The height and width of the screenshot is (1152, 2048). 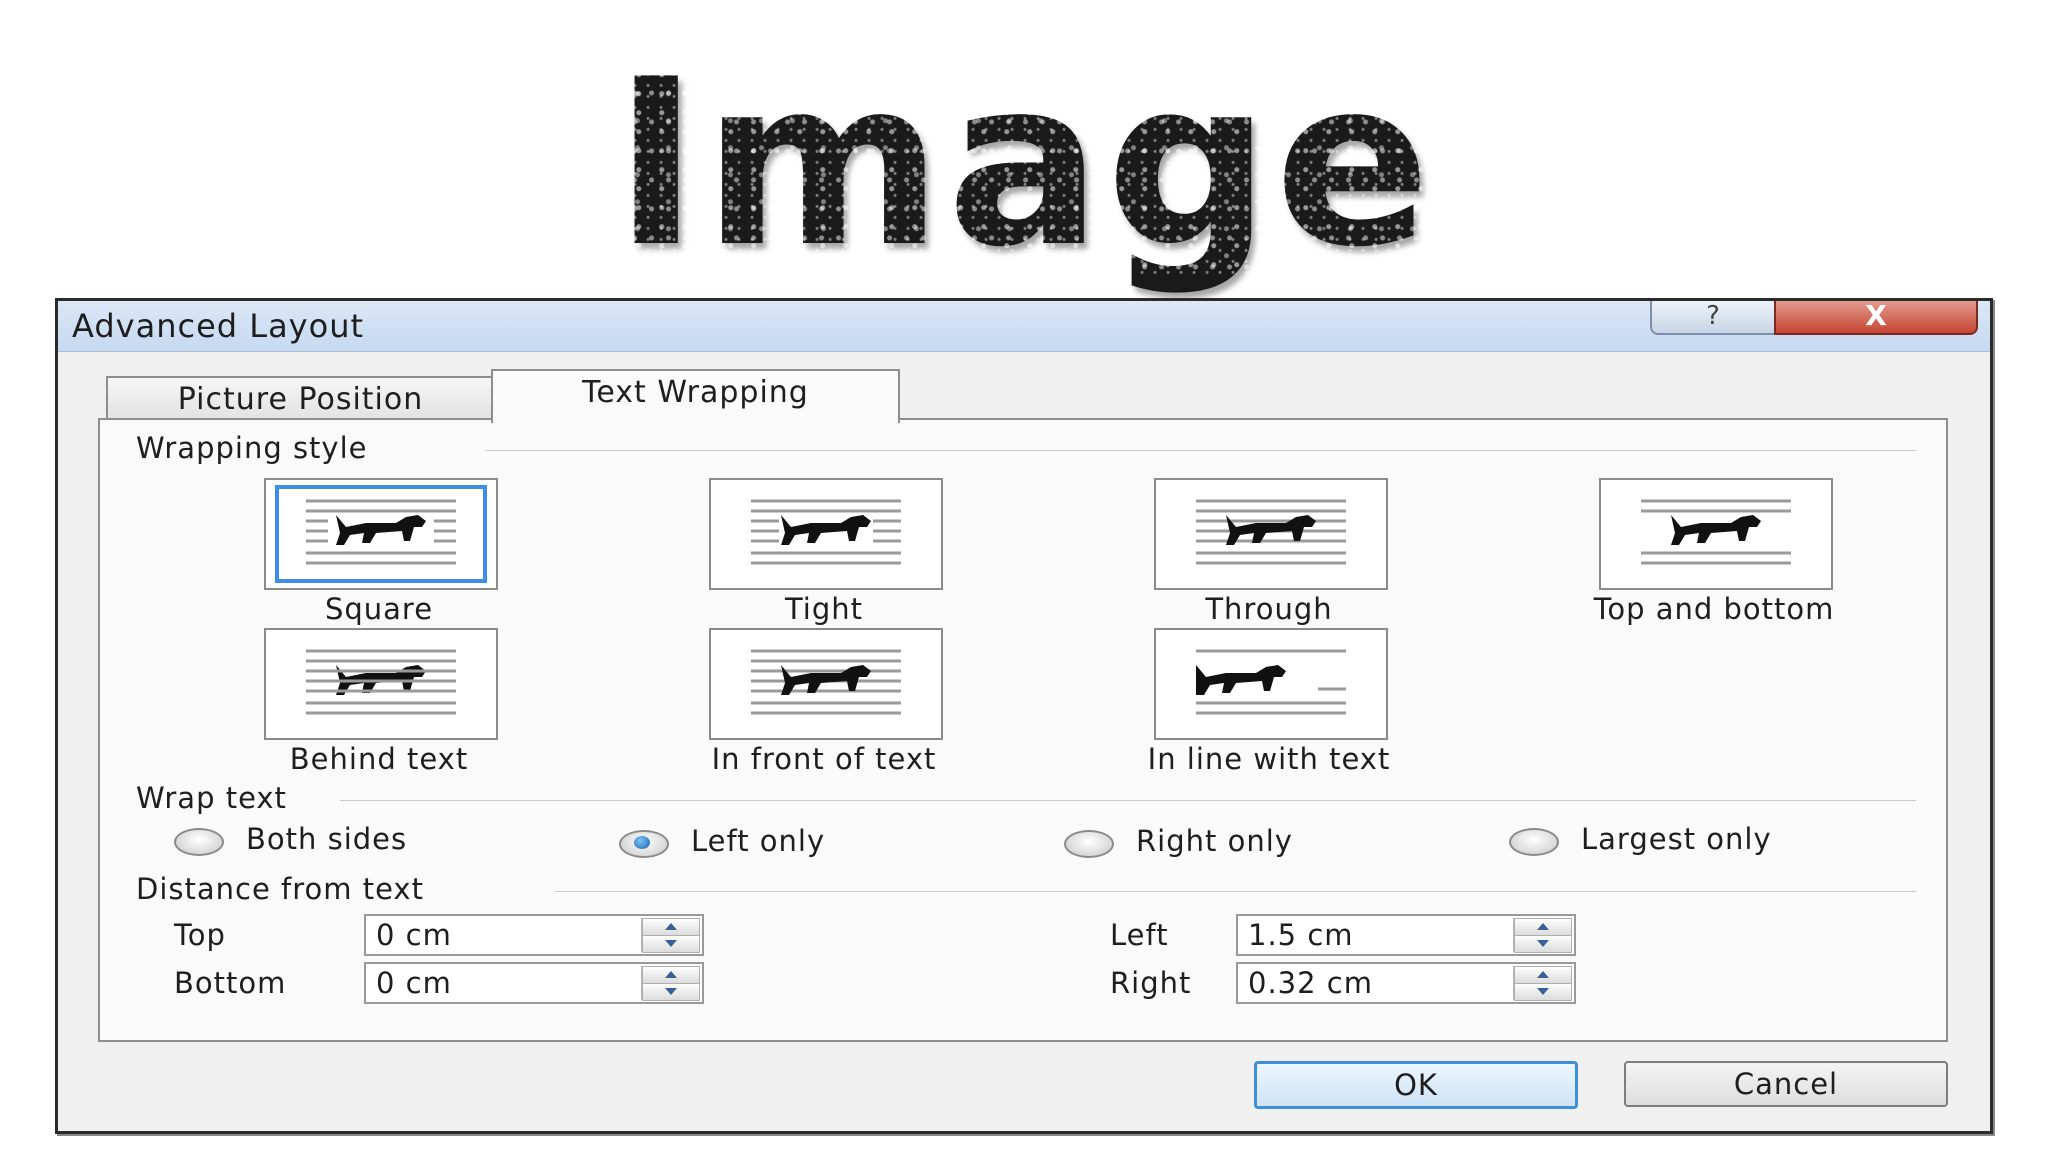 I want to click on wrapping-style-header: Wrapping style, so click(x=252, y=448).